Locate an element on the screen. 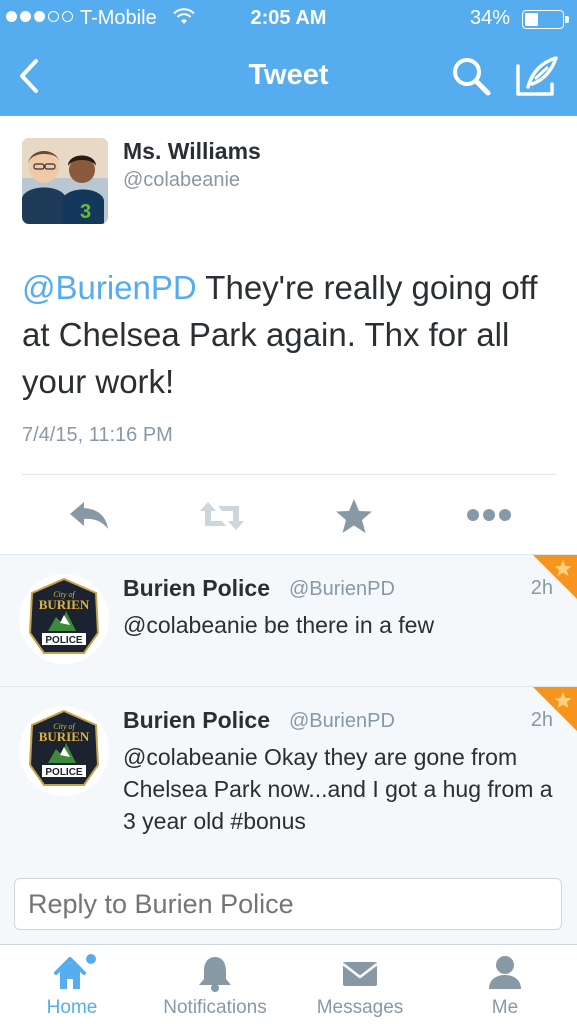  bell-icon is located at coordinates (215, 974).